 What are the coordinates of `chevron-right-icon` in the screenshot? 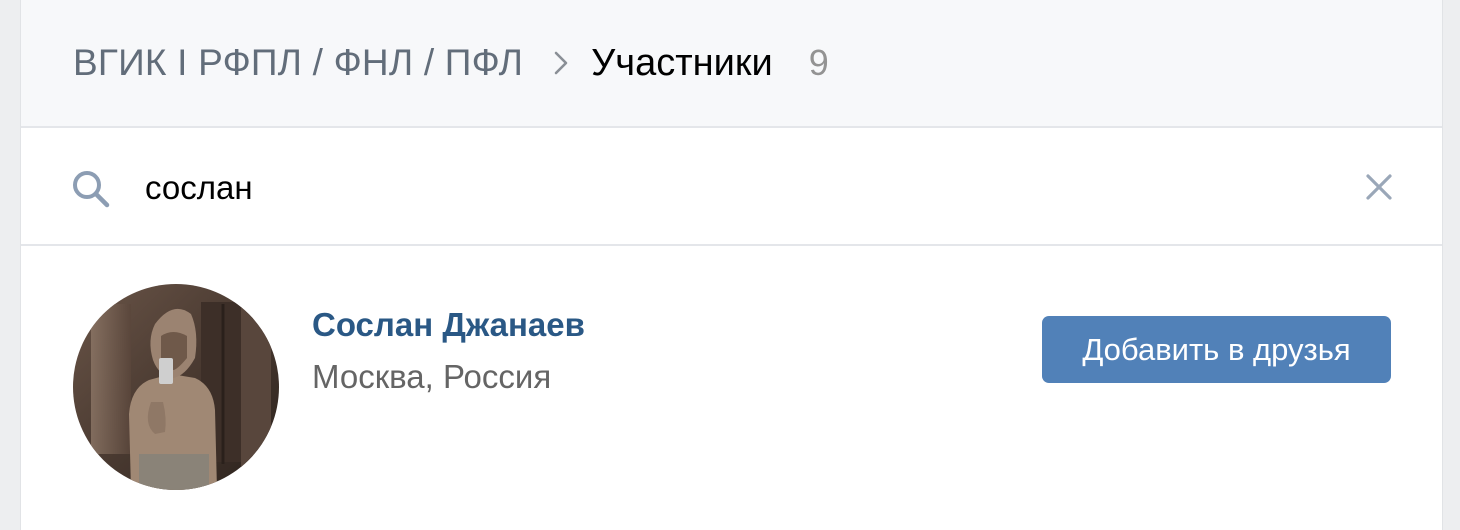 It's located at (561, 63).